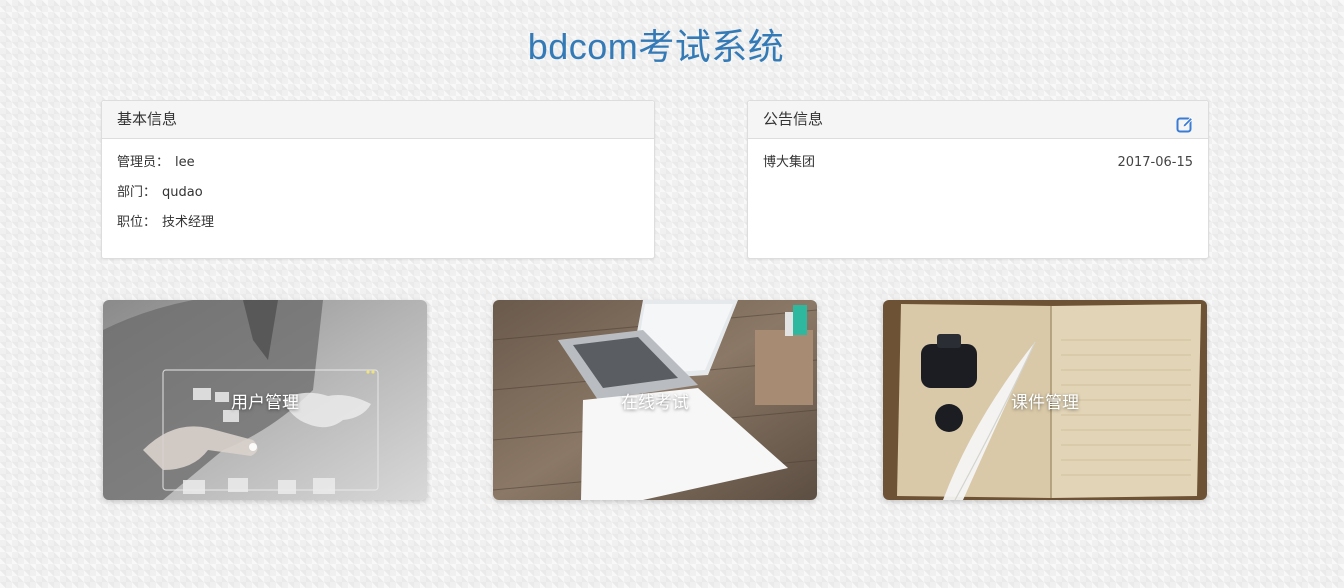  I want to click on edit-icon, so click(1185, 122).